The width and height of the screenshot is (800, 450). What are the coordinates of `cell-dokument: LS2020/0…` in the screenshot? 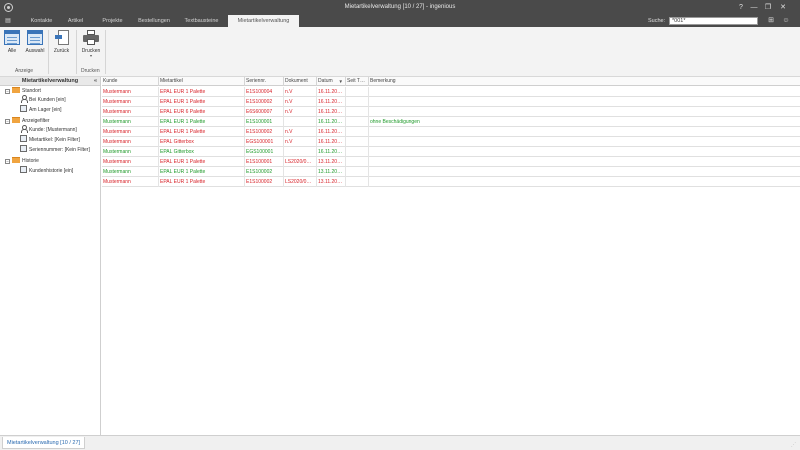 It's located at (300, 182).